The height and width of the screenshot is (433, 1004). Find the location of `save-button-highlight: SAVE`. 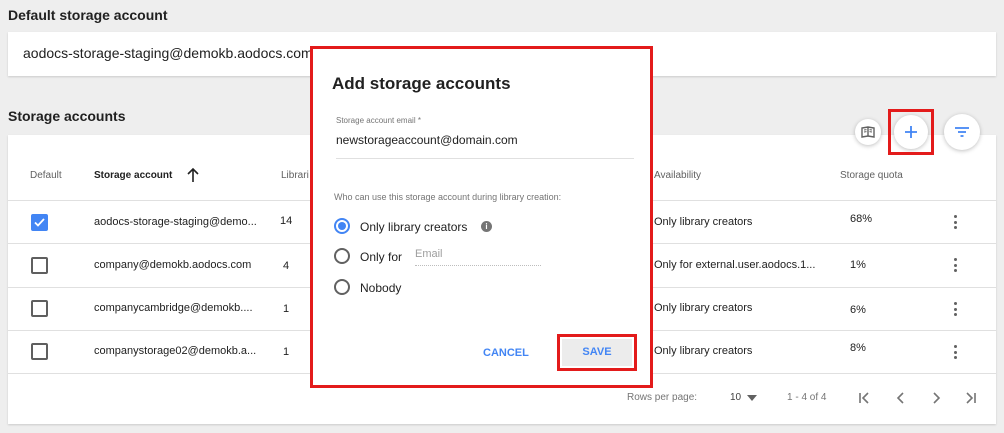

save-button-highlight: SAVE is located at coordinates (597, 352).